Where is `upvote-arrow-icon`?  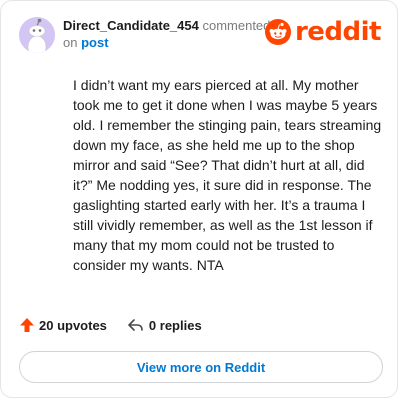 upvote-arrow-icon is located at coordinates (27, 325).